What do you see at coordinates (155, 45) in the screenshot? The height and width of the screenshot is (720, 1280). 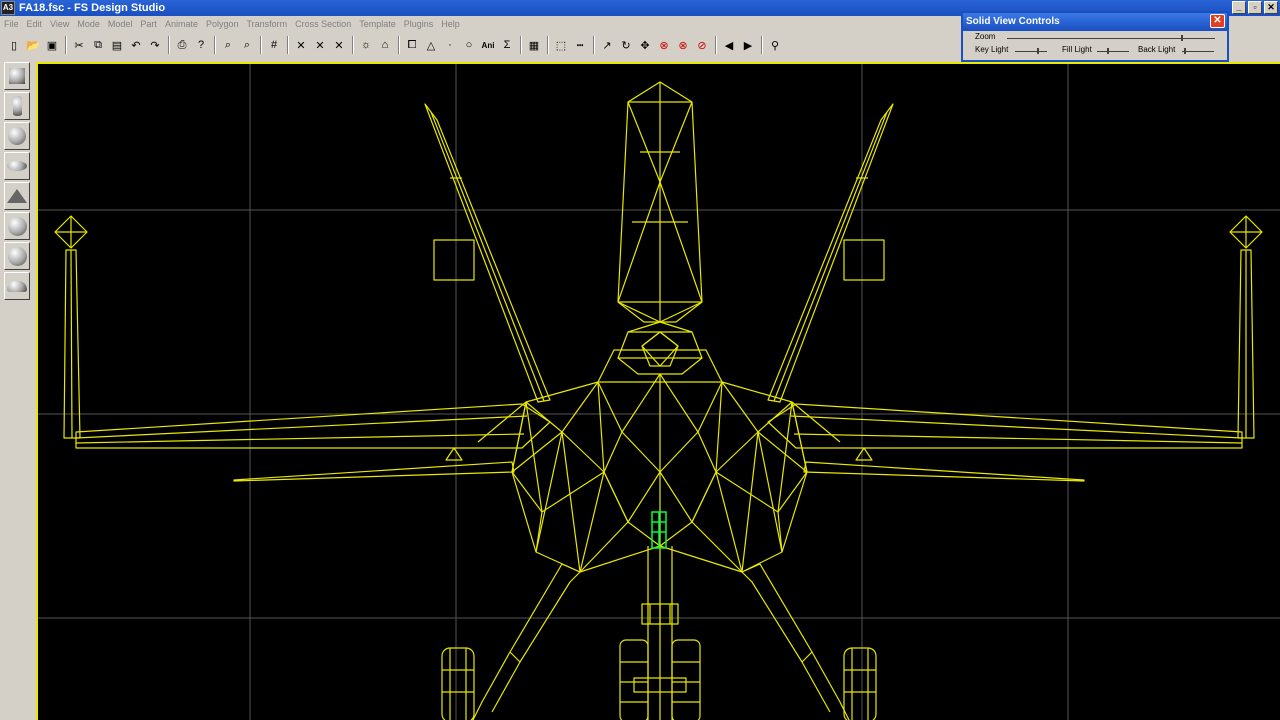 I see `redo-icon: ↷` at bounding box center [155, 45].